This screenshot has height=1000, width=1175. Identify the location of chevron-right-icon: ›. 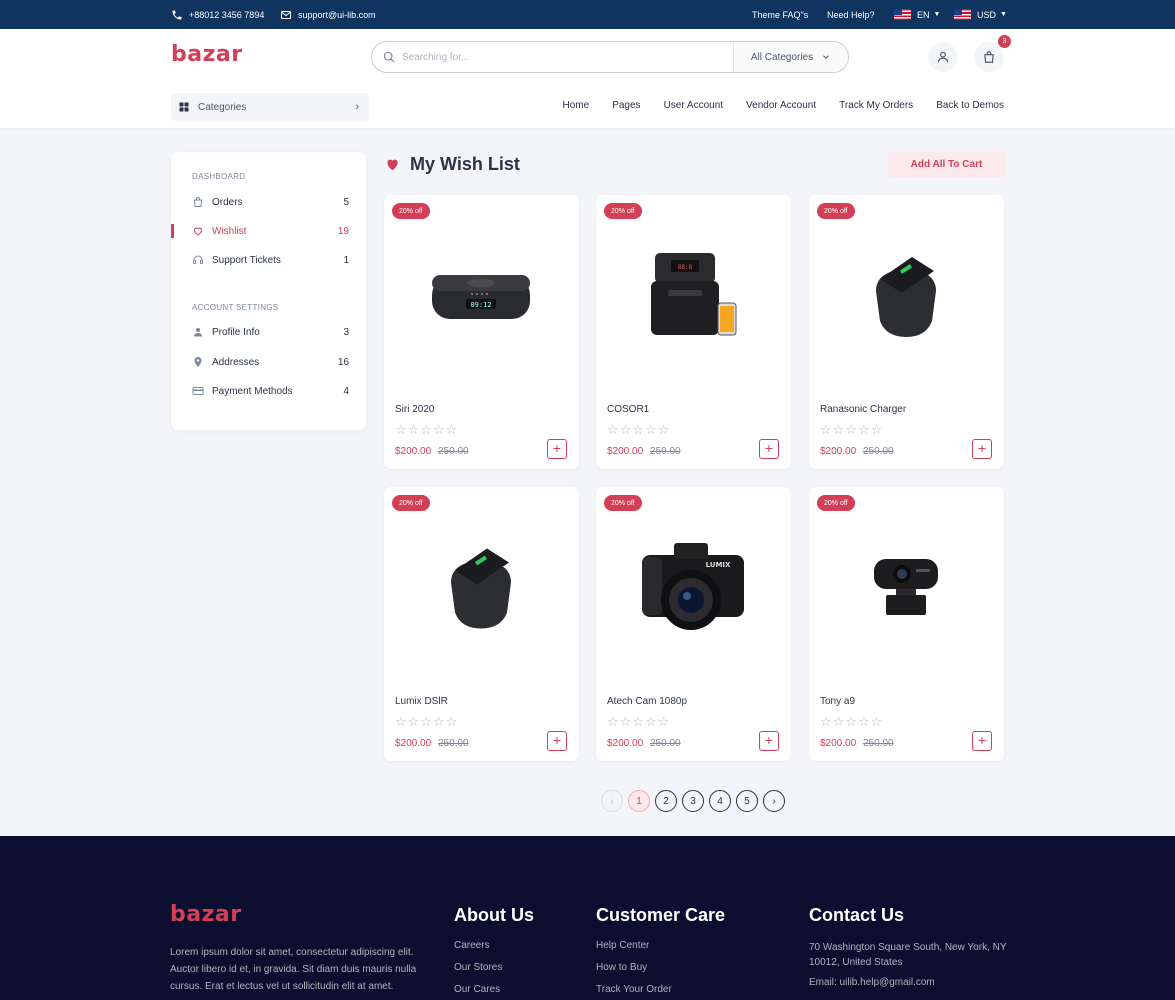
(357, 107).